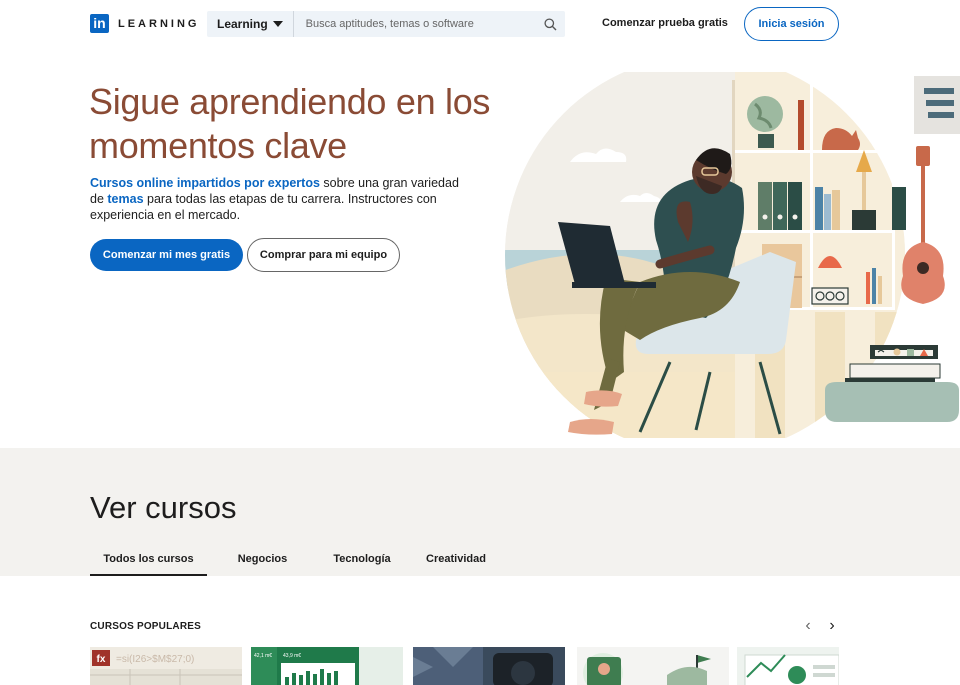 The width and height of the screenshot is (960, 685). I want to click on expert-courses-link: Cursos online impartidos por expertos, so click(205, 183).